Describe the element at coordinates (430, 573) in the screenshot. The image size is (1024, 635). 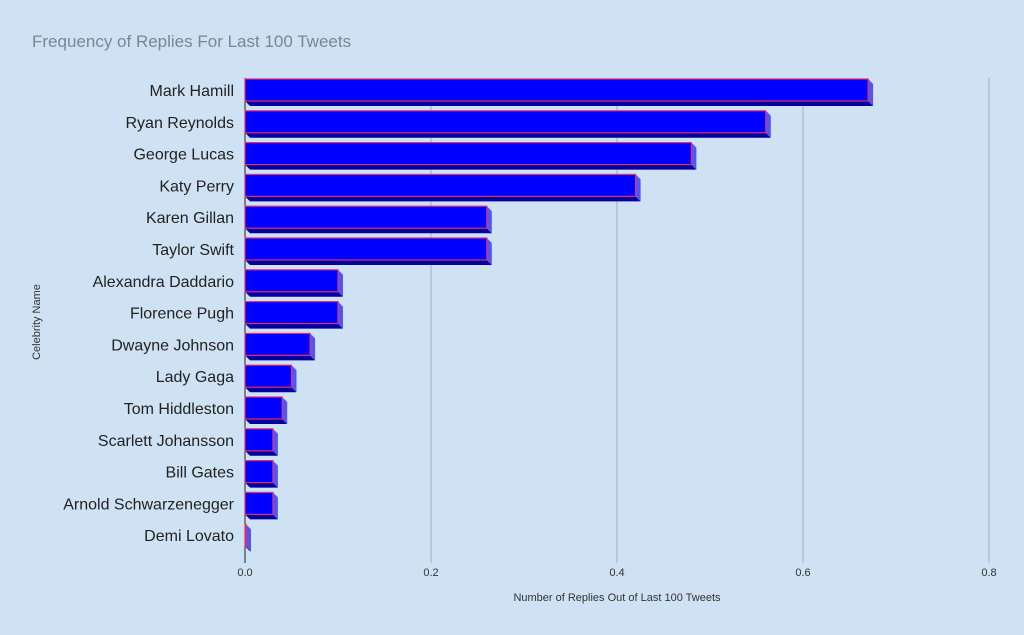
I see `x-tick-label: 0.2` at that location.